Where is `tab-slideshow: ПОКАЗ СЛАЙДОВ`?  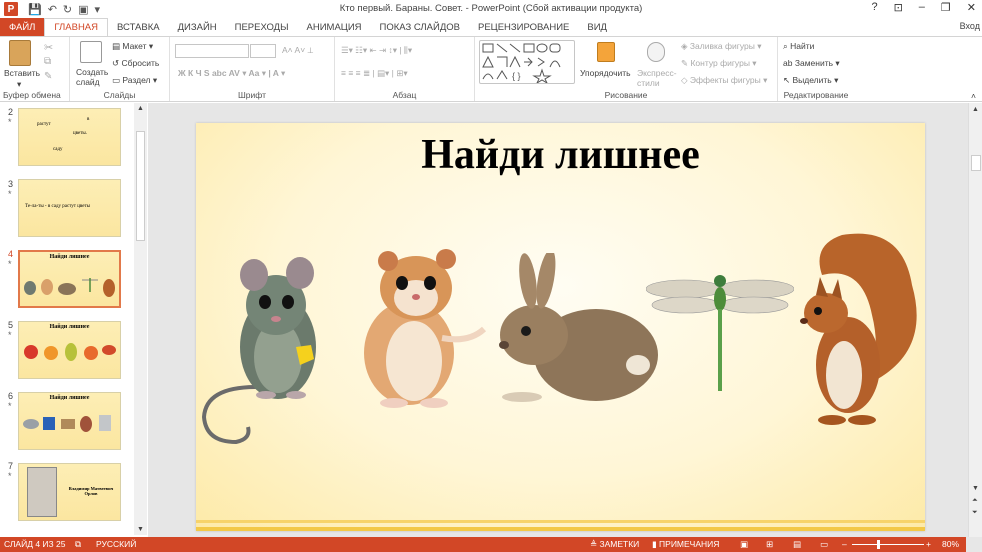 tab-slideshow: ПОКАЗ СЛАЙДОВ is located at coordinates (420, 27).